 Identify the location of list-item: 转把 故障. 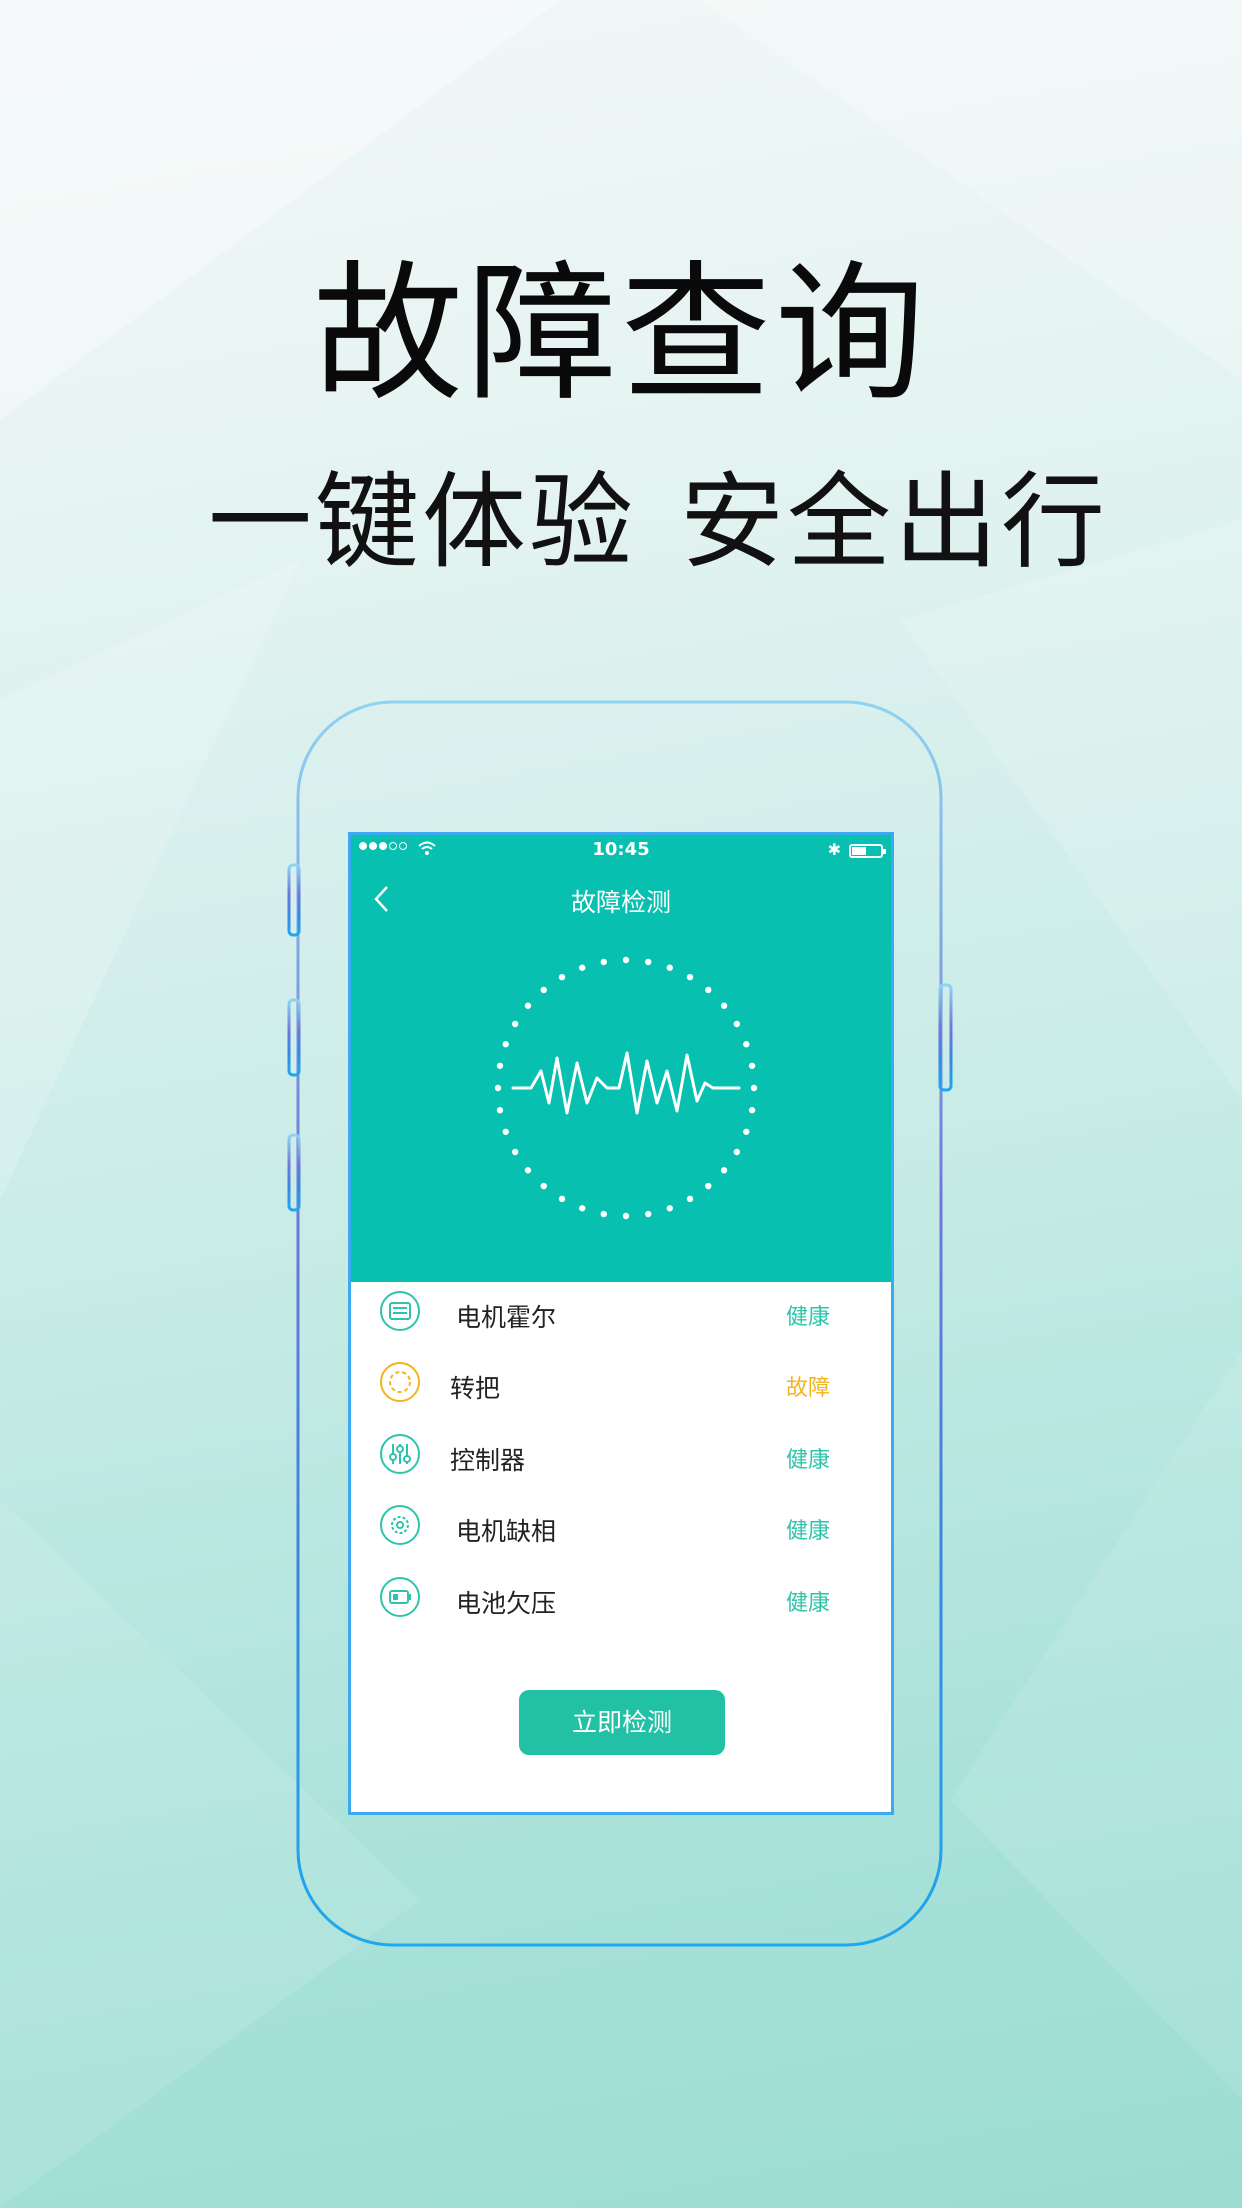
(621, 1383).